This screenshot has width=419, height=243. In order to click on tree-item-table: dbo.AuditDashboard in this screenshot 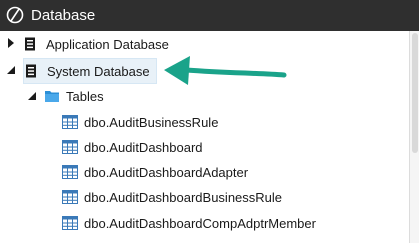, I will do `click(132, 147)`.